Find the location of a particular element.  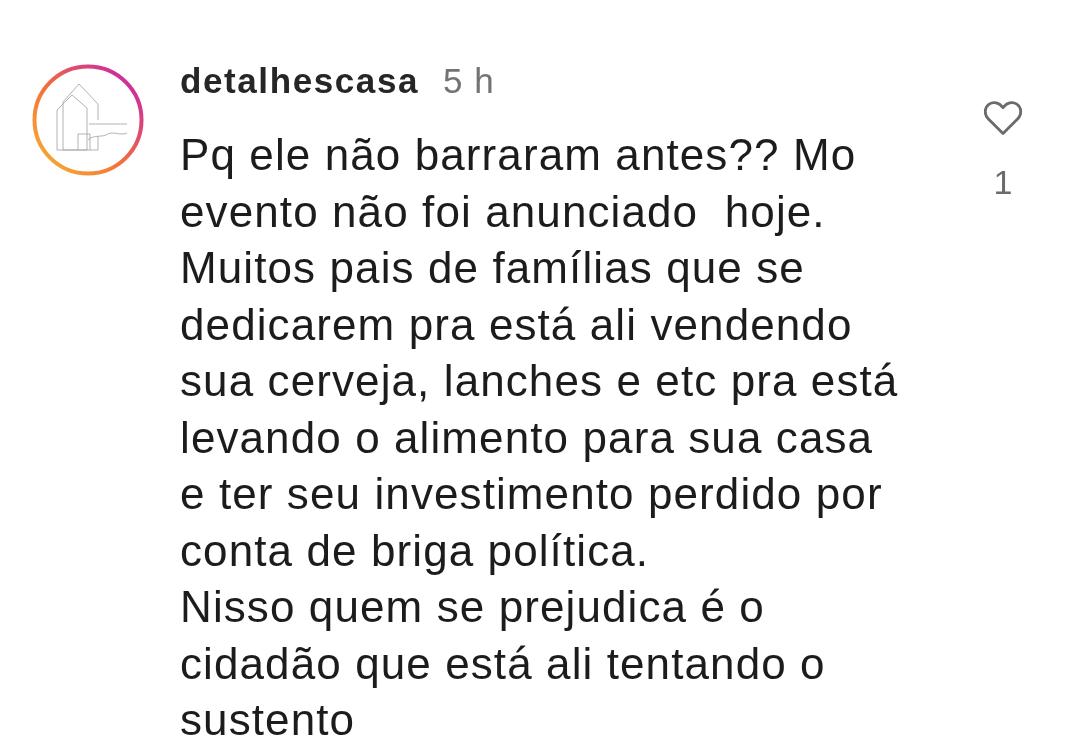

like-count: 1 is located at coordinates (1003, 182).